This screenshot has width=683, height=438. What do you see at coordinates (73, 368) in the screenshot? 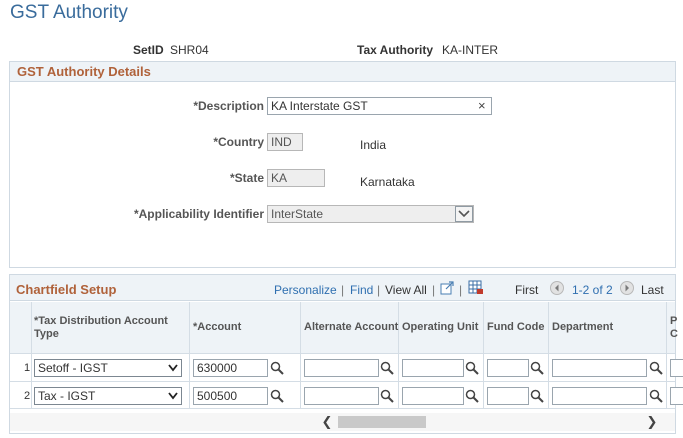
I see `tax-distribution-value: Setoff - IGST` at bounding box center [73, 368].